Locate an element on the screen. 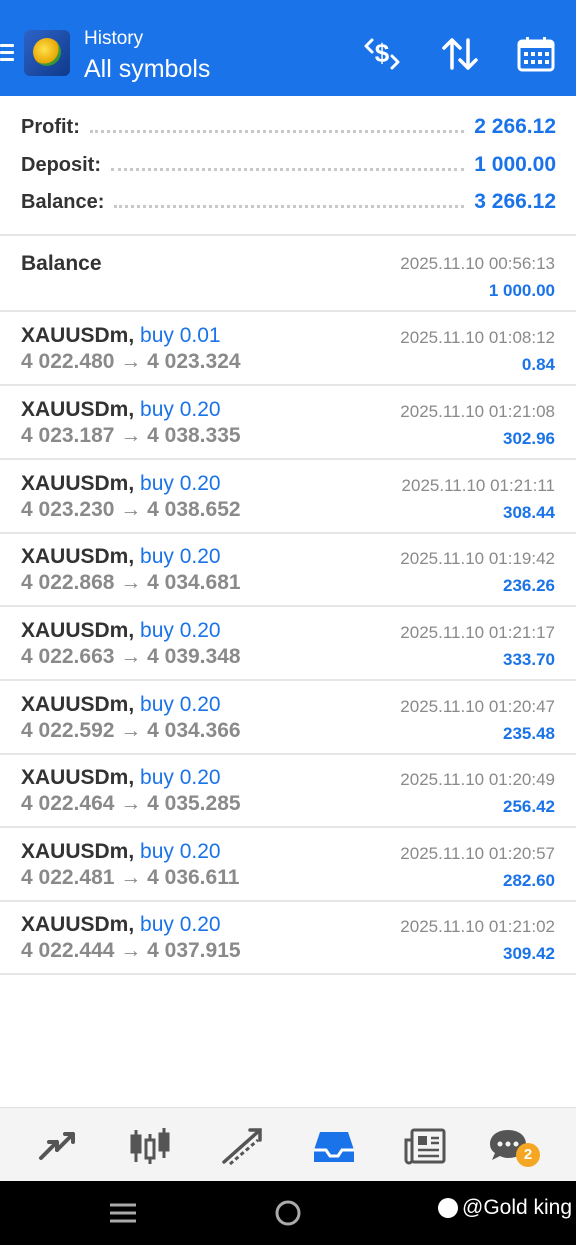  deal-time: 2025.11.10 01:21:17 is located at coordinates (477, 632).